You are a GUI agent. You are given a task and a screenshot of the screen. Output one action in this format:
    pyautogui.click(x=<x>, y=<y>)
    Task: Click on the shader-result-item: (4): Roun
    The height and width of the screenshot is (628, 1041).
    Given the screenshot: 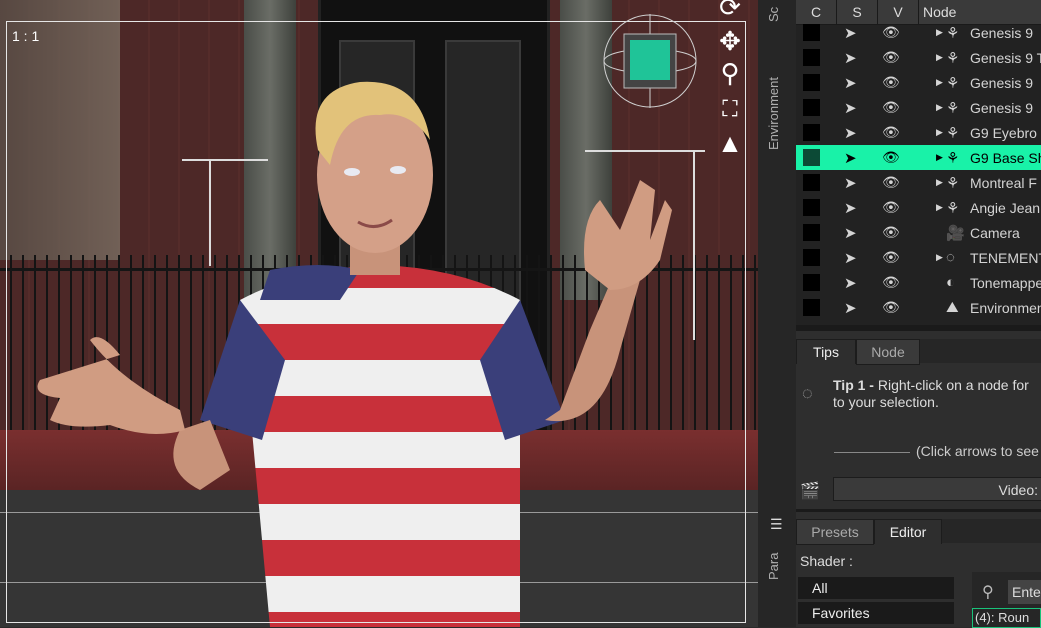 What is the action you would take?
    pyautogui.click(x=1006, y=618)
    